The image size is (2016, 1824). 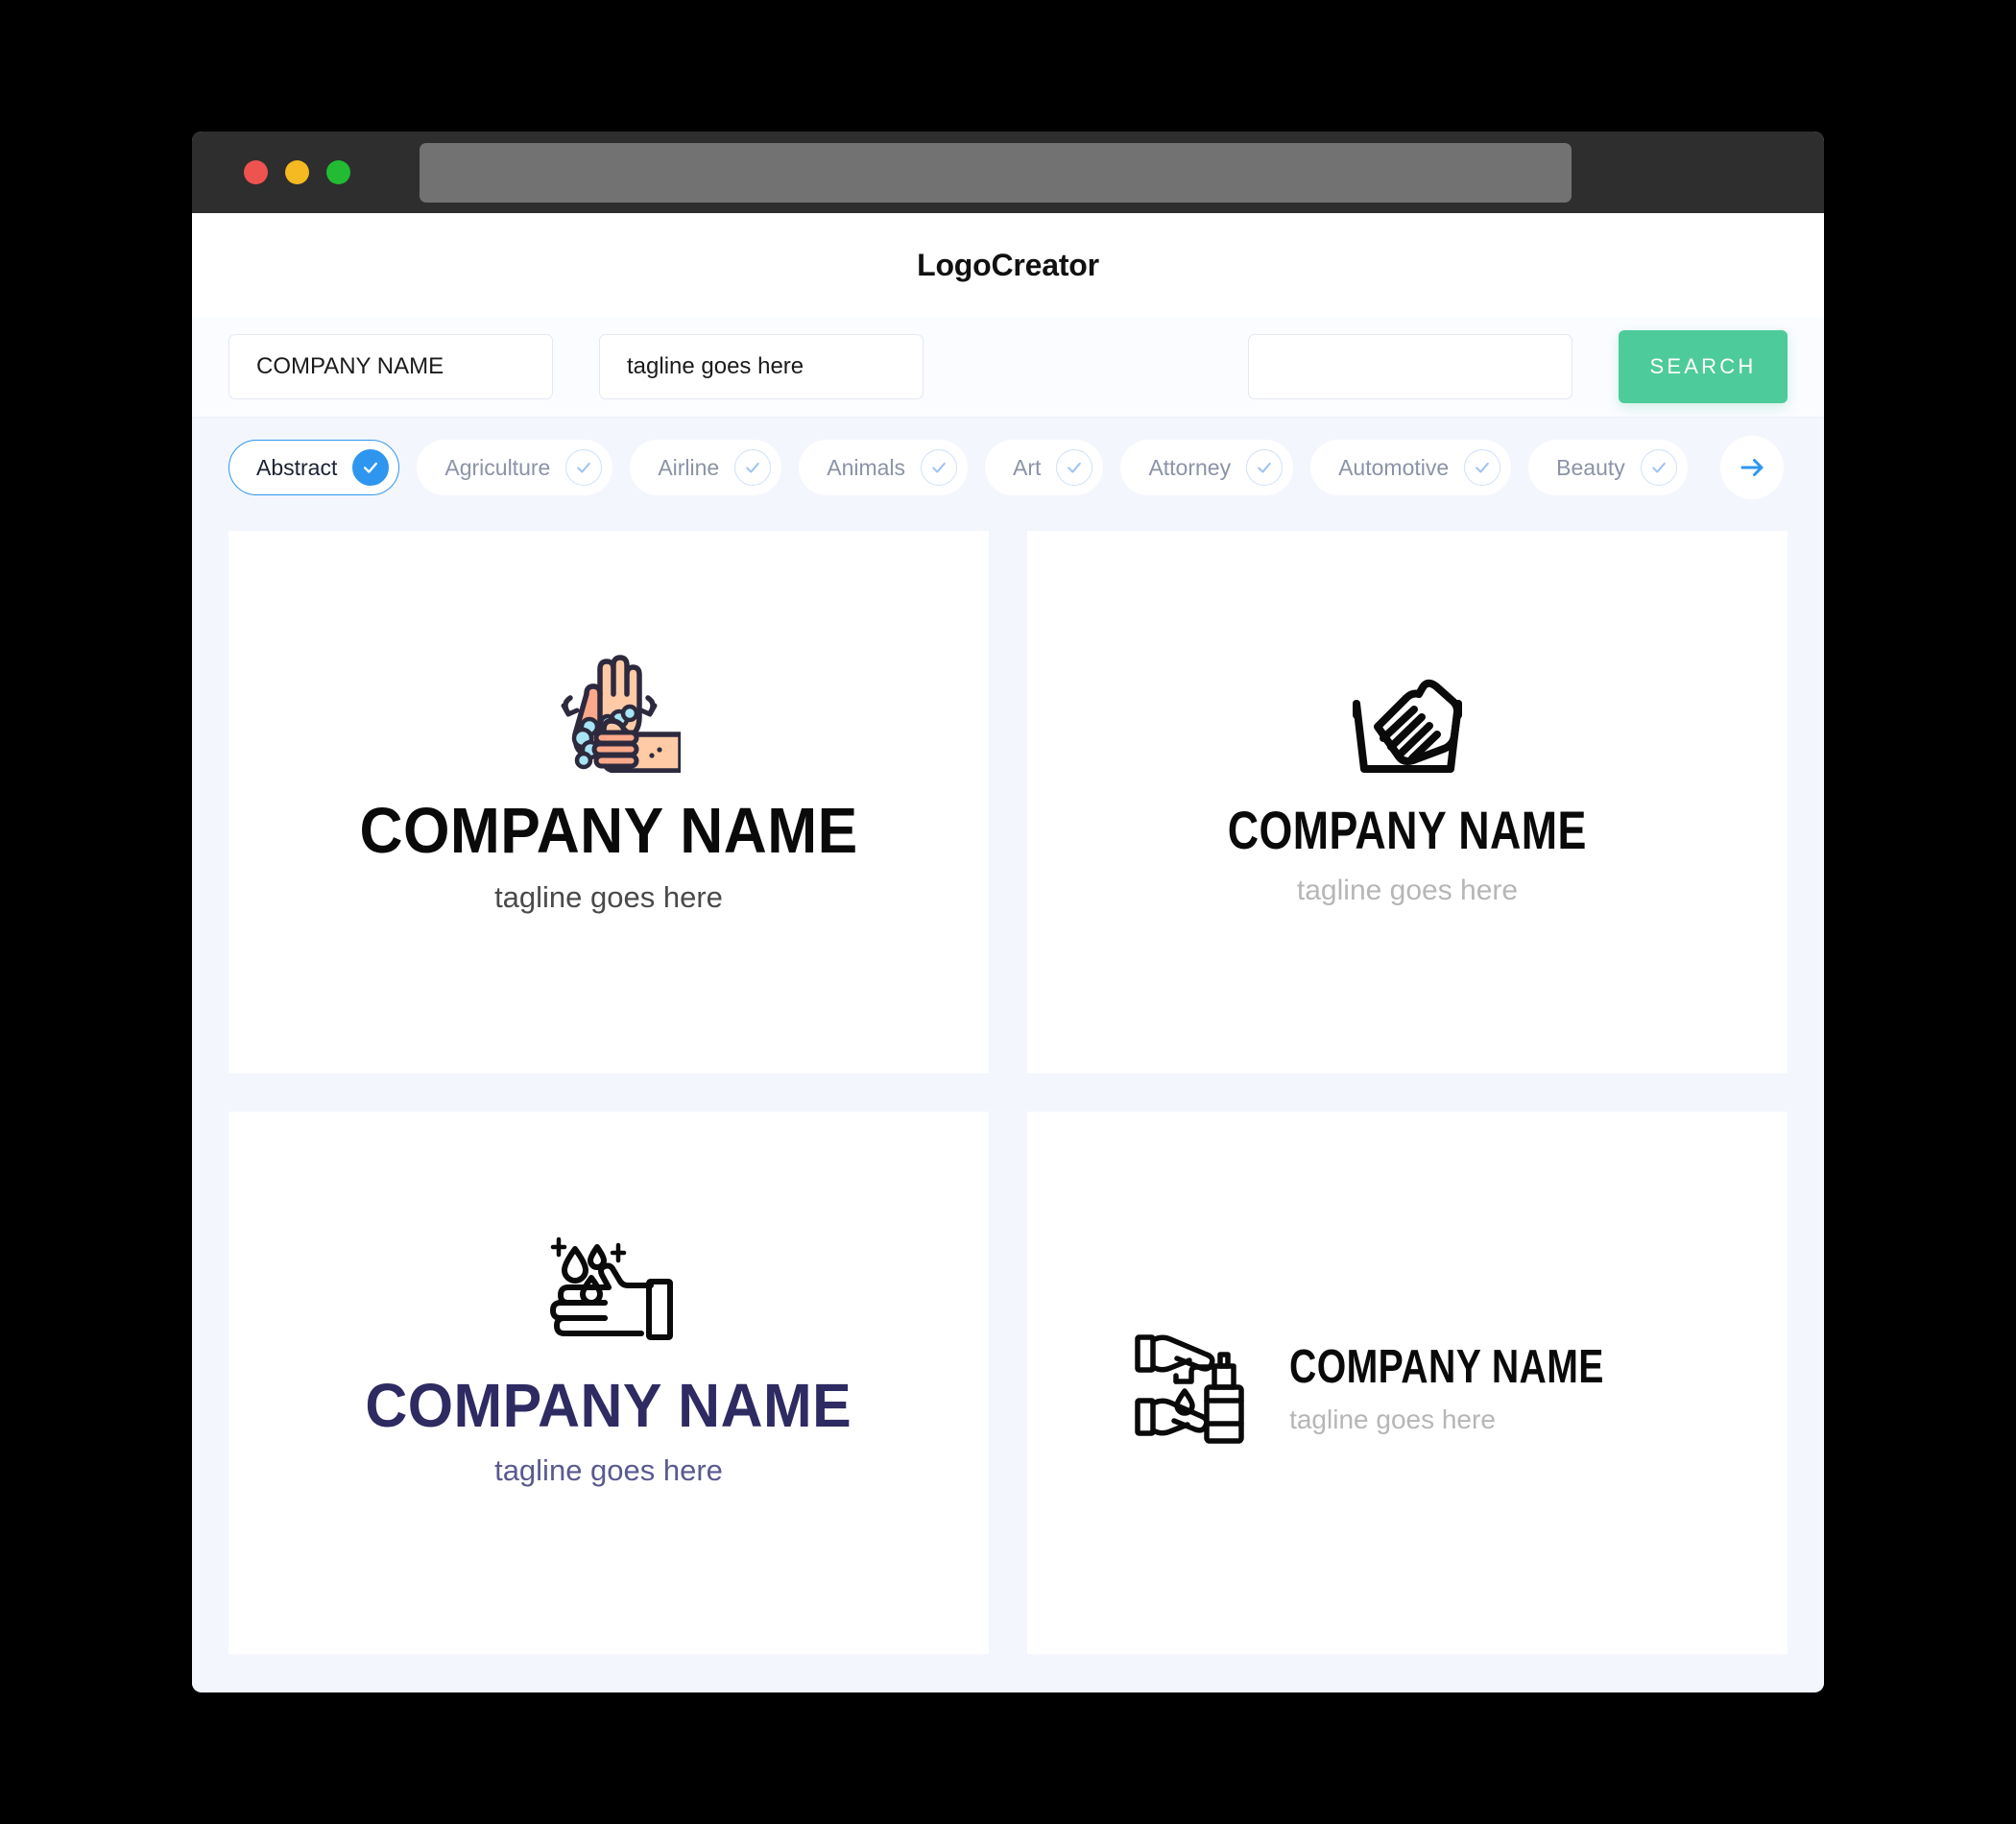 What do you see at coordinates (866, 467) in the screenshot?
I see `category-chip-label: Animals` at bounding box center [866, 467].